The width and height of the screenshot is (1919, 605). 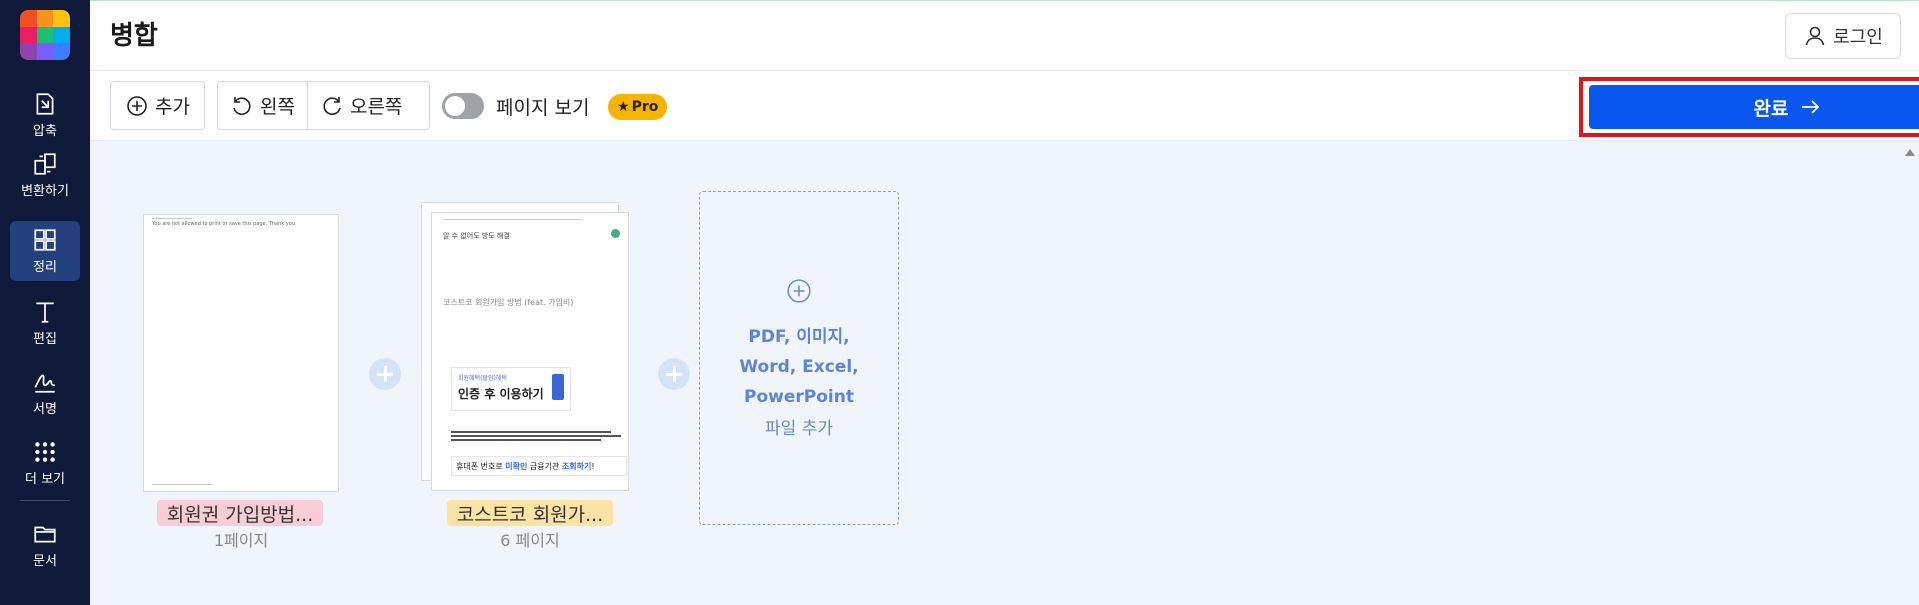 I want to click on sidebar-item-more: 더 보기, so click(x=45, y=463).